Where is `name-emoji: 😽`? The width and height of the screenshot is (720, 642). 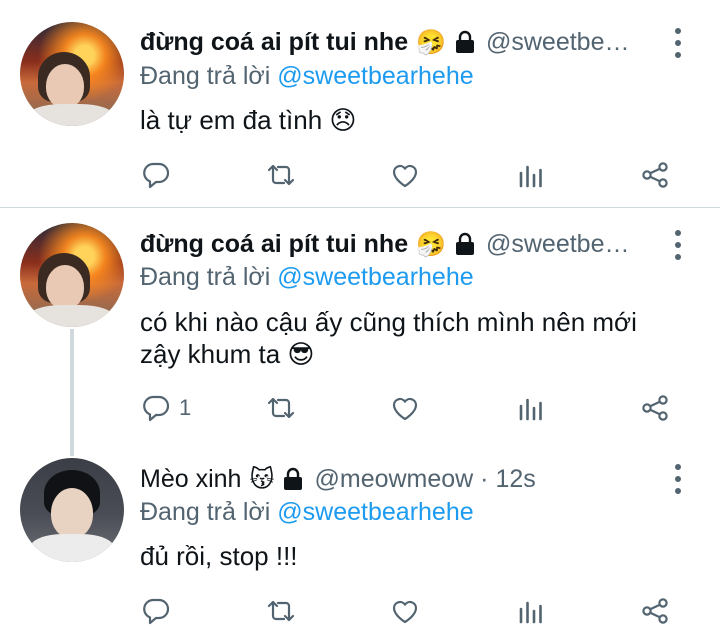 name-emoji: 😽 is located at coordinates (262, 479).